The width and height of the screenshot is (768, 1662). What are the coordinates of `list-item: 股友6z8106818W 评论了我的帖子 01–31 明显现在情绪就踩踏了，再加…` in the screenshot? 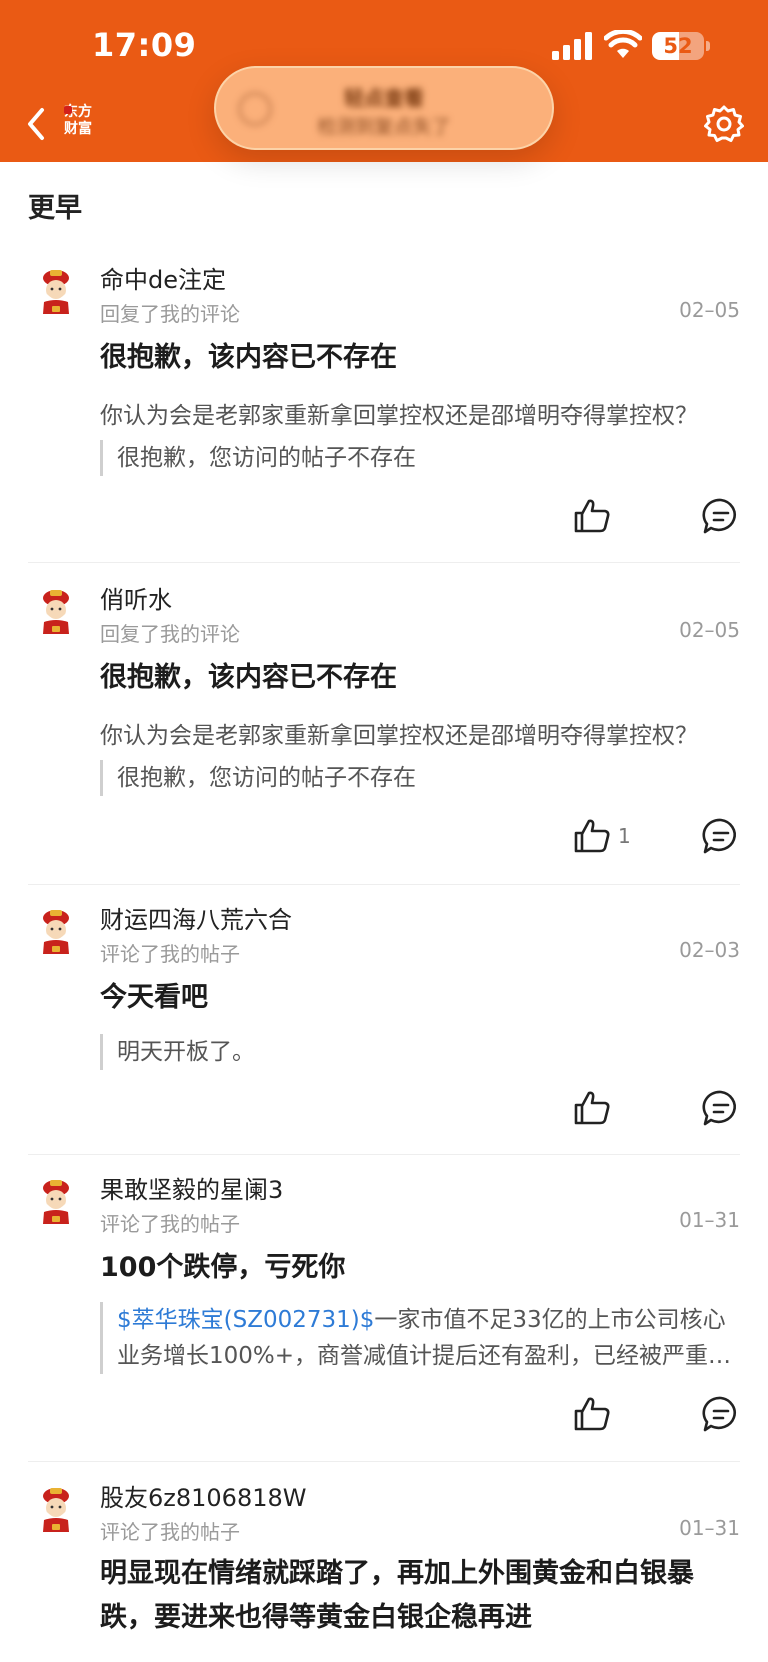 It's located at (384, 1560).